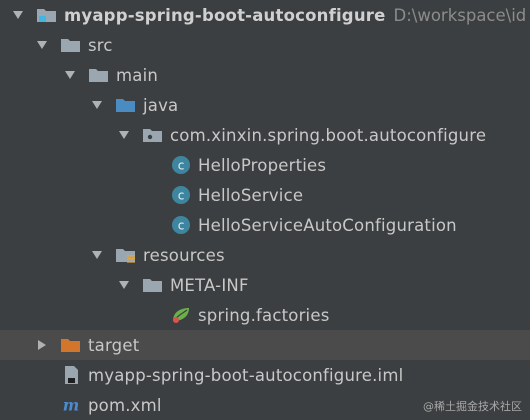 The width and height of the screenshot is (530, 420). Describe the element at coordinates (225, 15) in the screenshot. I see `project-name: myapp-spring-boot-autoconfigure` at that location.